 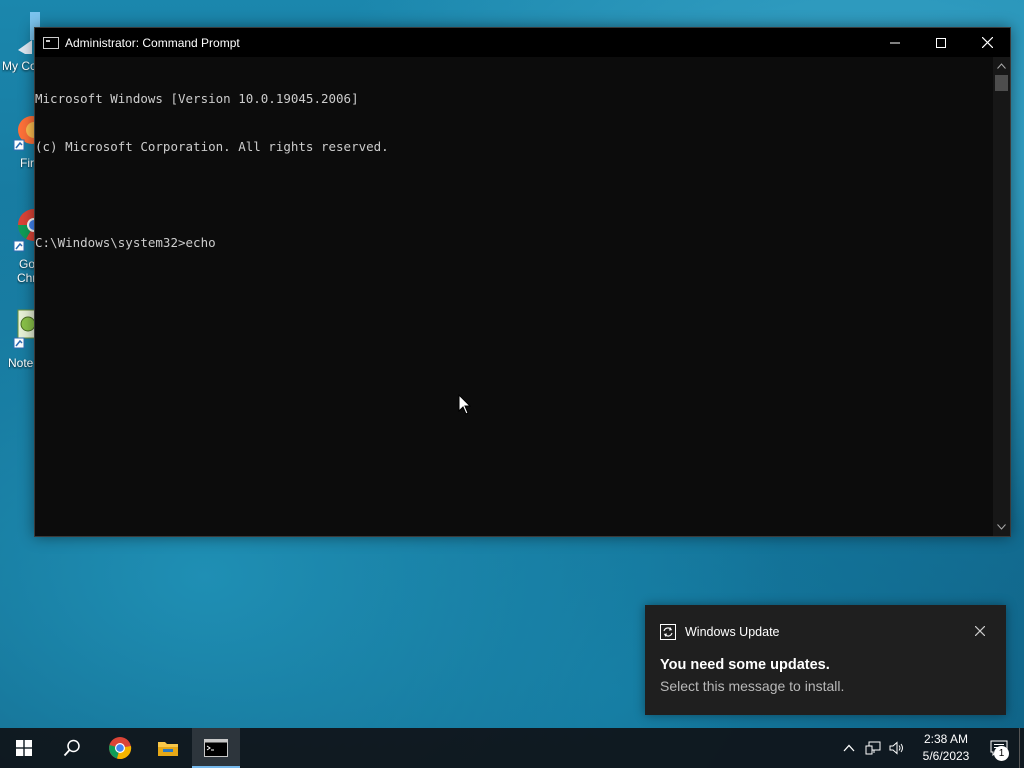 What do you see at coordinates (1001, 296) in the screenshot?
I see `vertical-scrollbar` at bounding box center [1001, 296].